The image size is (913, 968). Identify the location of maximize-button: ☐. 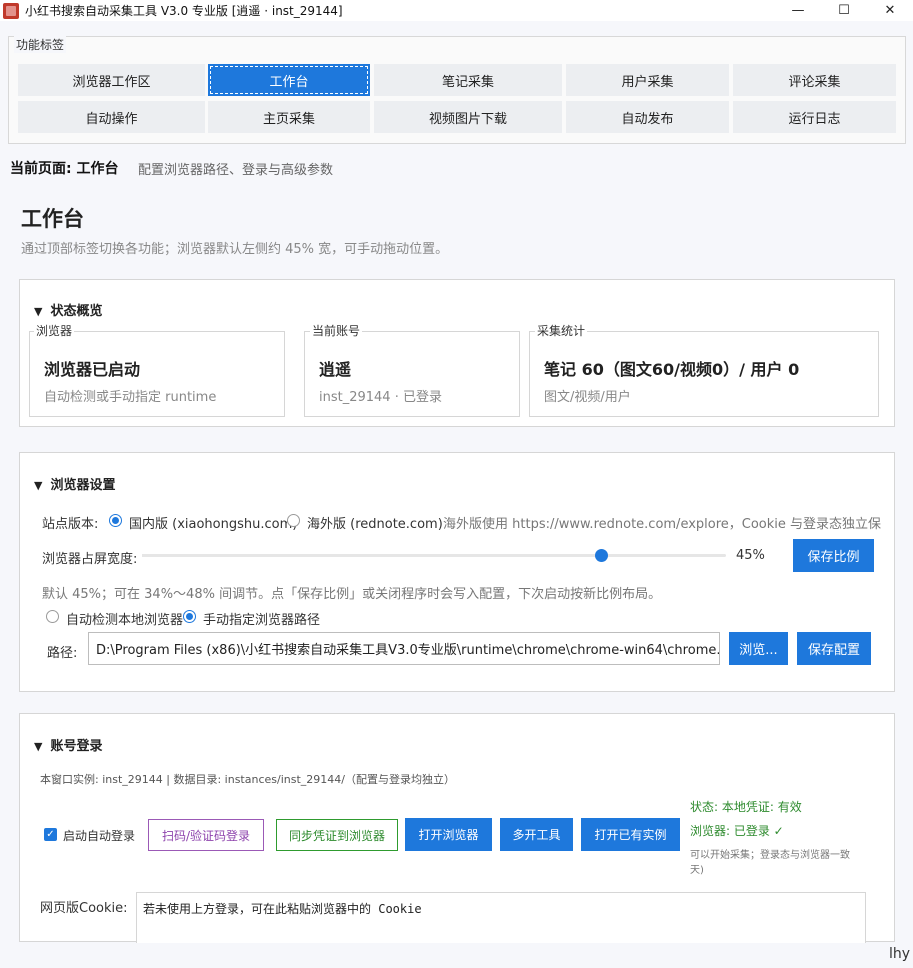
(844, 10).